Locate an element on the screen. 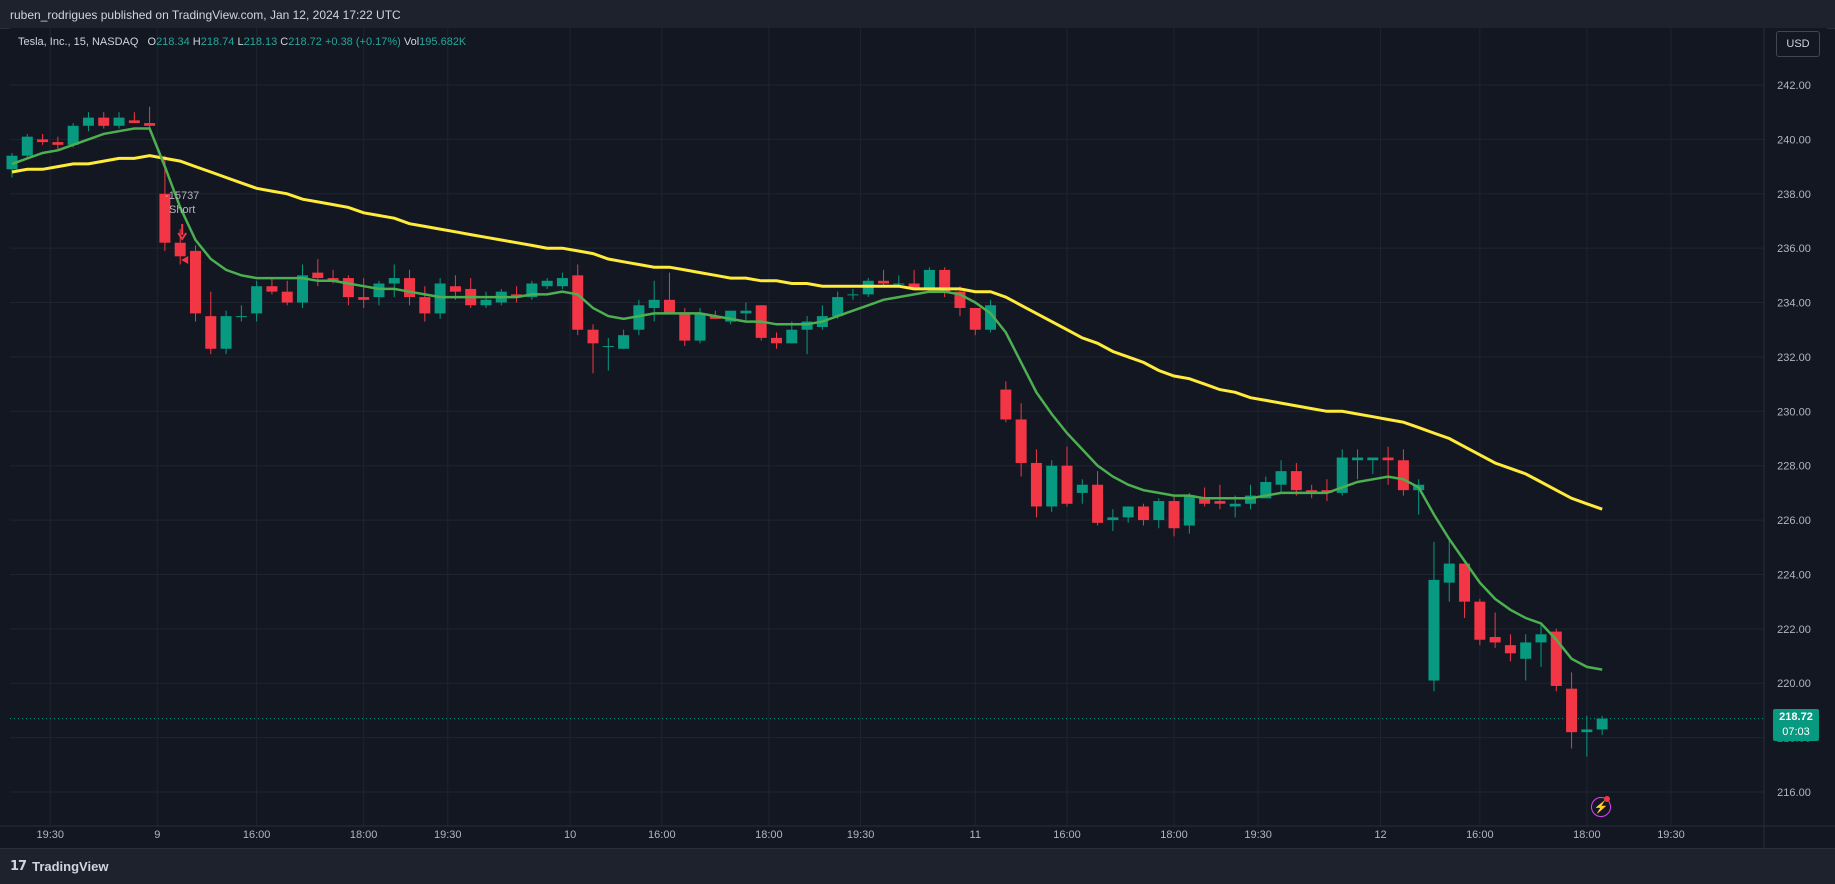  volume-value: 195.682K is located at coordinates (443, 42).